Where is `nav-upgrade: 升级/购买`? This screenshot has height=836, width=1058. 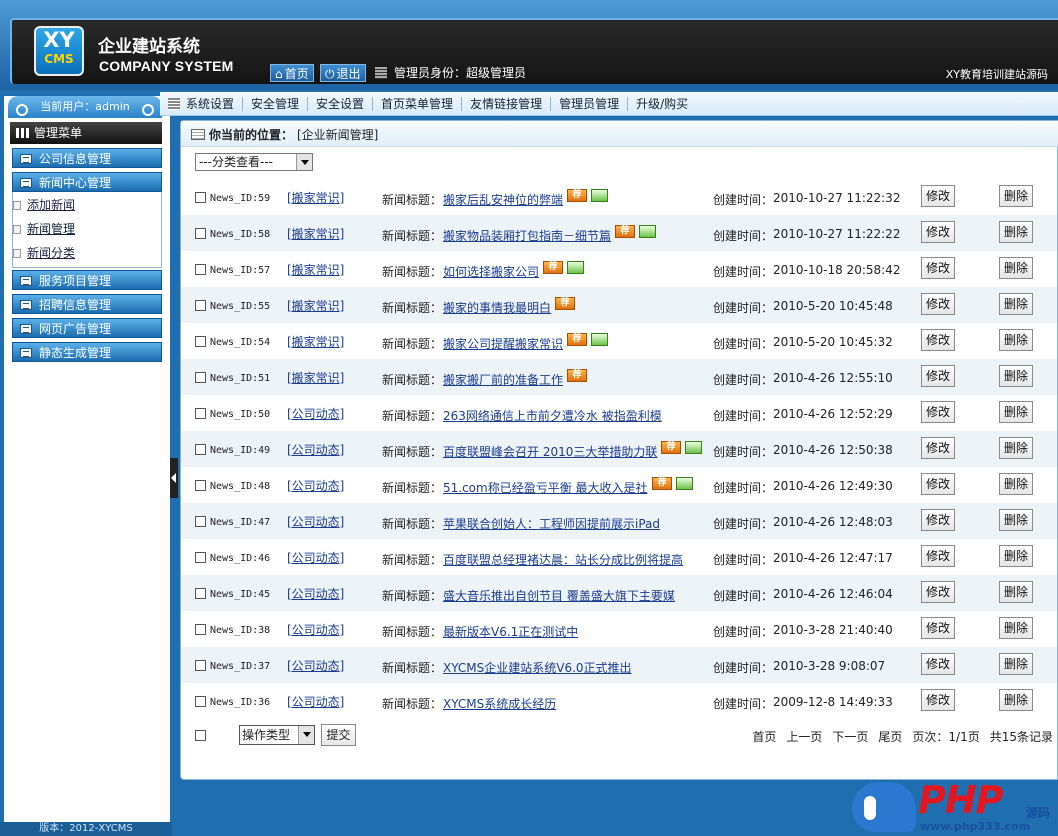 nav-upgrade: 升级/购买 is located at coordinates (661, 104).